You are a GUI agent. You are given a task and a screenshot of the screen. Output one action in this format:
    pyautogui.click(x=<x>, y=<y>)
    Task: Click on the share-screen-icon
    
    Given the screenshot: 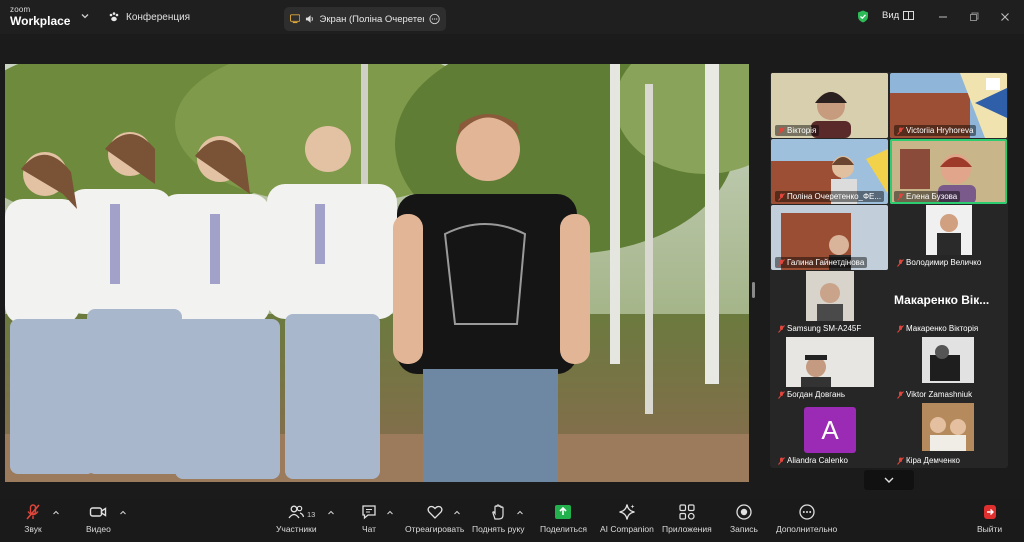 What is the action you would take?
    pyautogui.click(x=295, y=19)
    